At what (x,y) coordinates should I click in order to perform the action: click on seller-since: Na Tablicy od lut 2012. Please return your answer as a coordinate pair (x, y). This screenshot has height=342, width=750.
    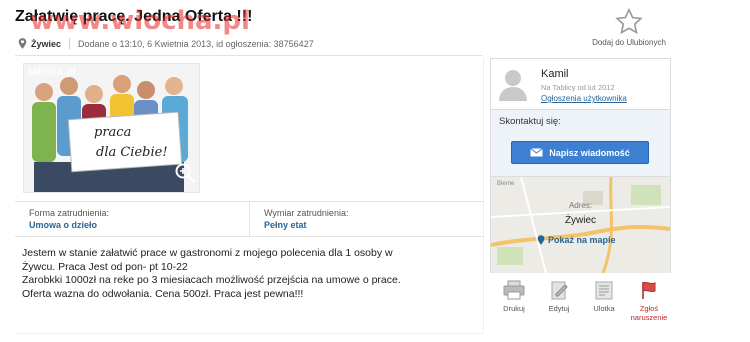
    Looking at the image, I should click on (578, 87).